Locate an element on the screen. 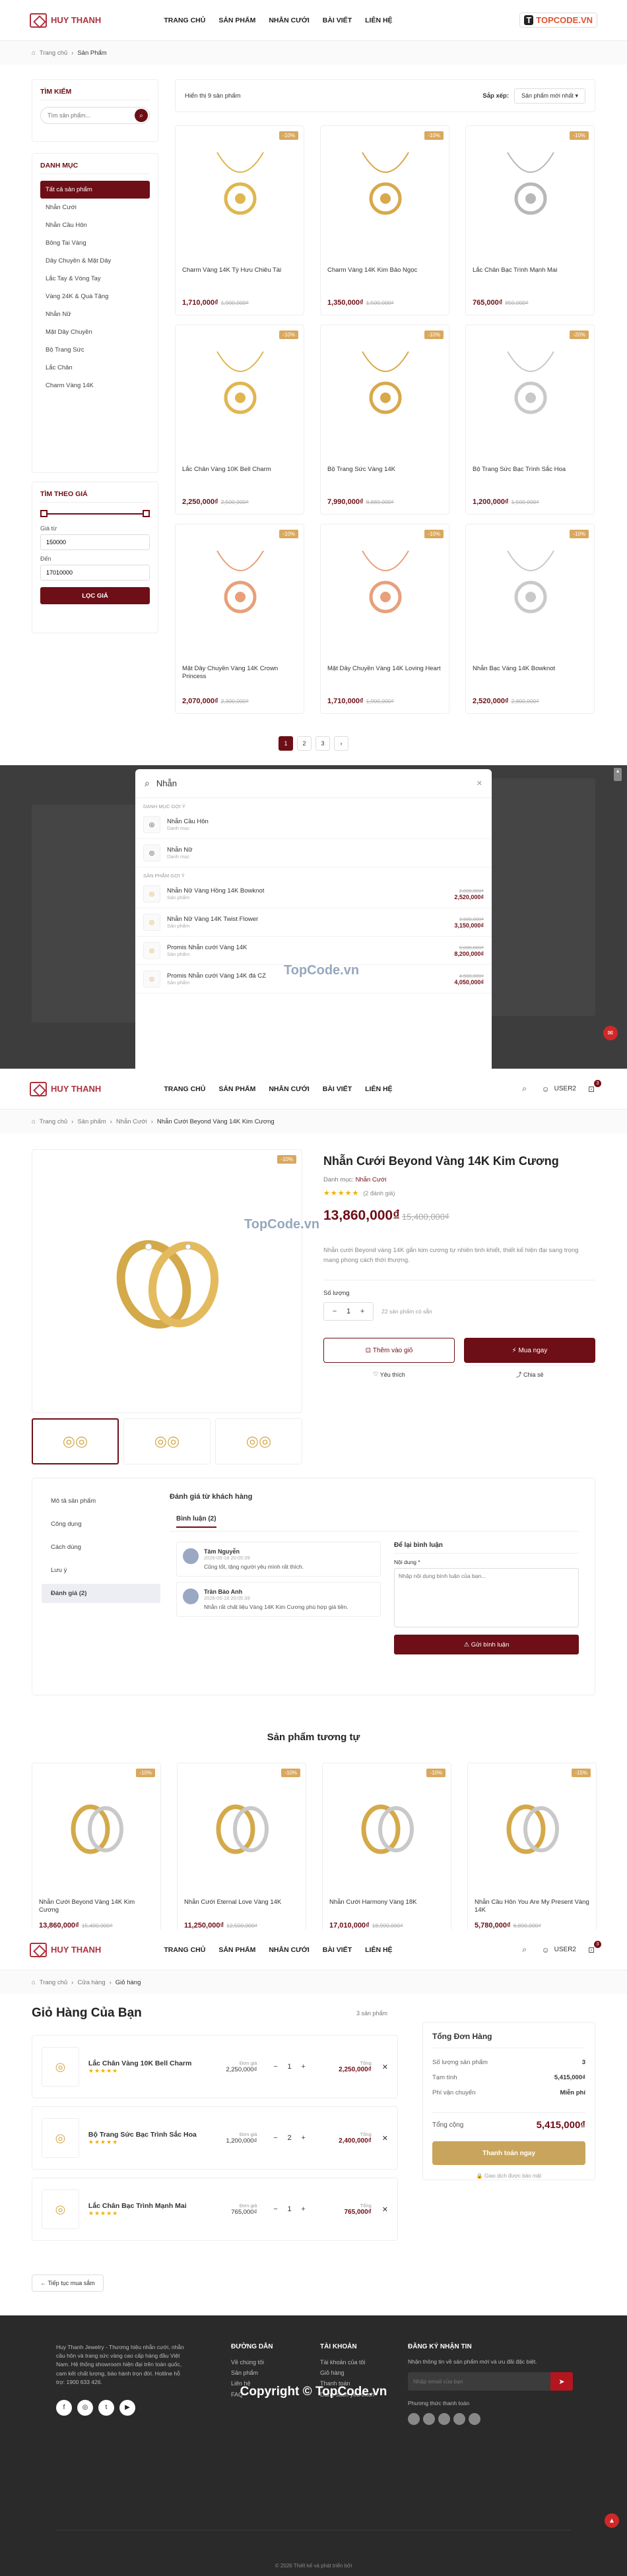 The width and height of the screenshot is (627, 2576). category-link: Nhẫn Cưới is located at coordinates (371, 1179).